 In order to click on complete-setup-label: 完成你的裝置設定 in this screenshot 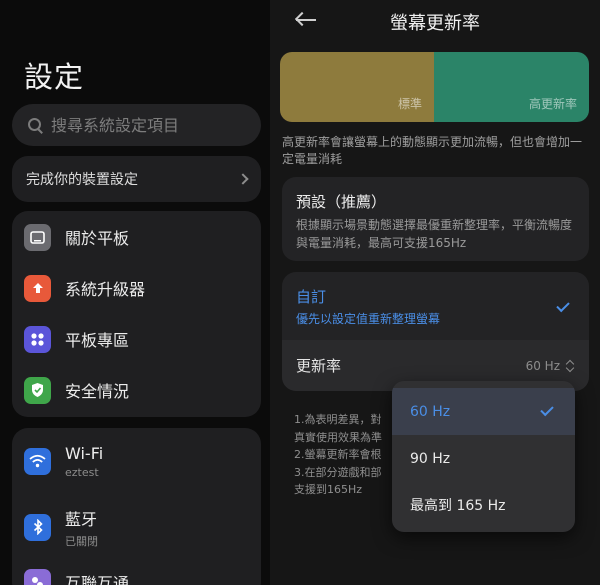, I will do `click(82, 180)`.